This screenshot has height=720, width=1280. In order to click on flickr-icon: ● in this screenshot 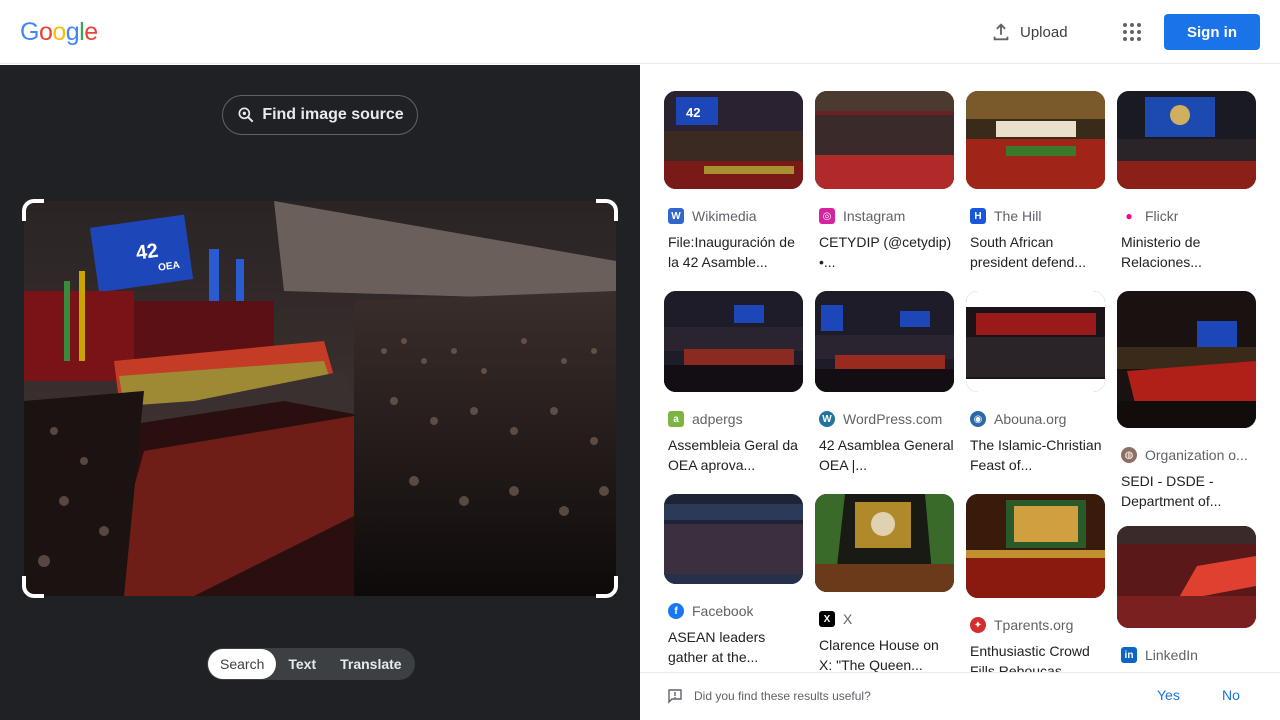, I will do `click(1129, 216)`.